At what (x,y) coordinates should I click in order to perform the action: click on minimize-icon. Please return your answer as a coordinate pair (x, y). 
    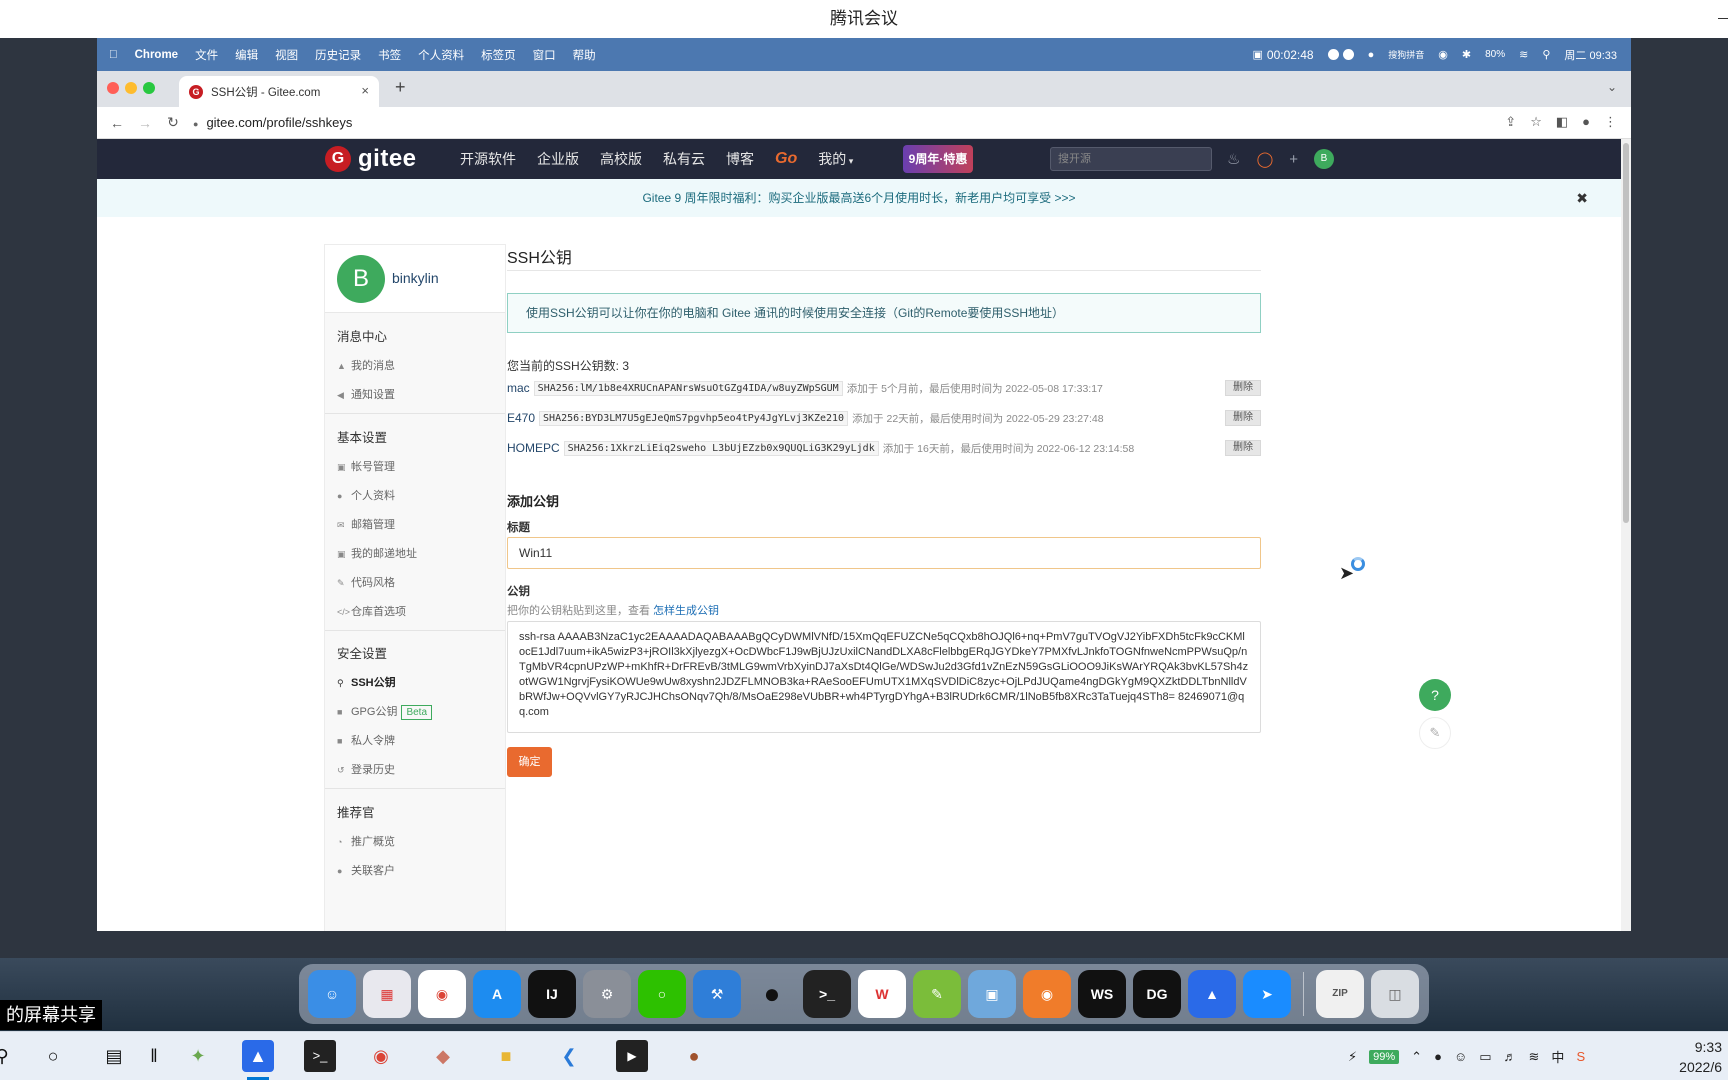
    Looking at the image, I should click on (1723, 18).